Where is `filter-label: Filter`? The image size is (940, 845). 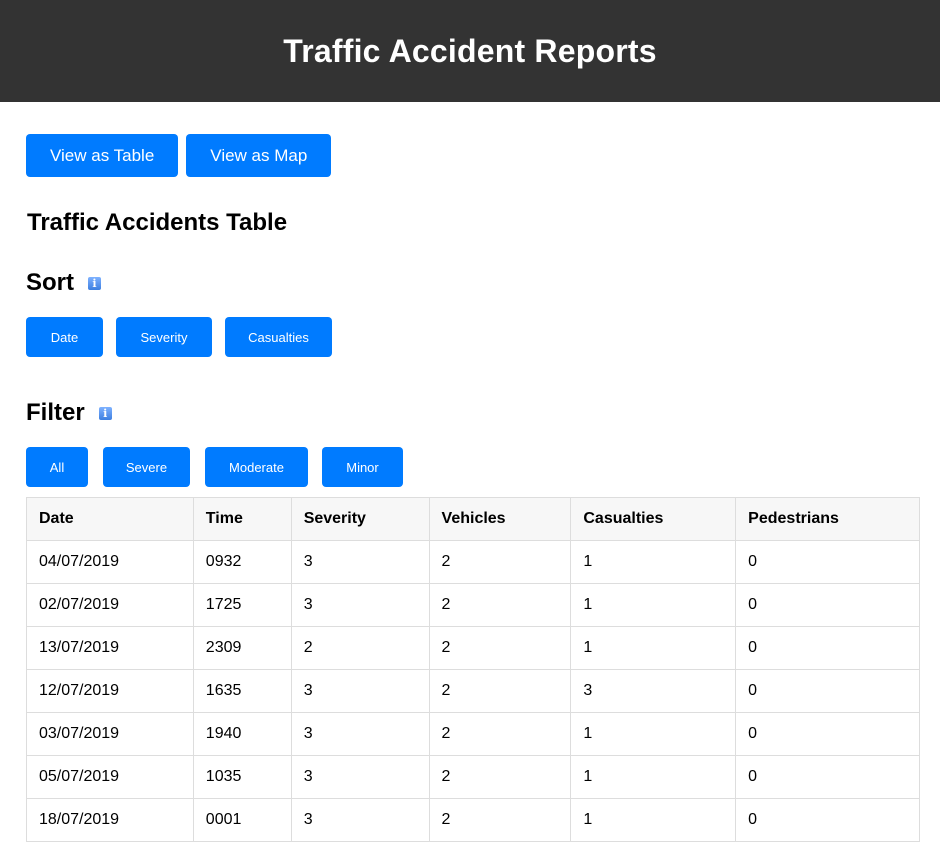
filter-label: Filter is located at coordinates (55, 412).